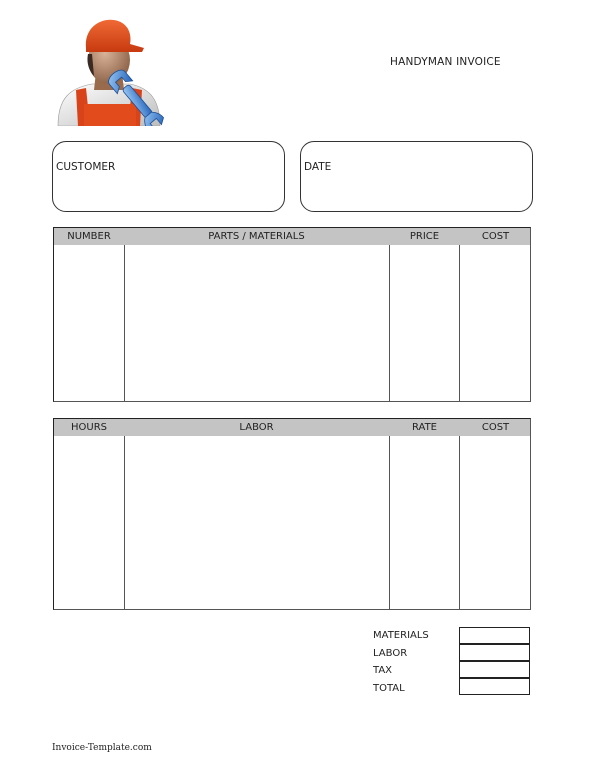  What do you see at coordinates (102, 748) in the screenshot?
I see `footer-credit: Invoice-Template.com` at bounding box center [102, 748].